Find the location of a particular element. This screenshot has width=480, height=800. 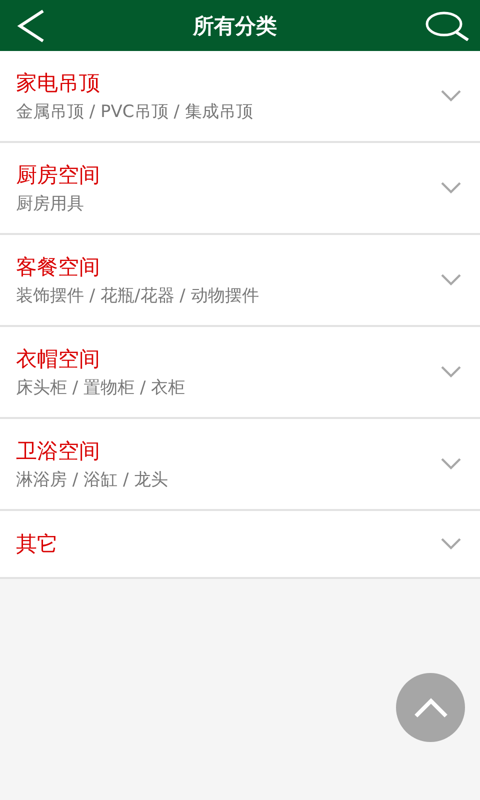

search-button is located at coordinates (447, 25).